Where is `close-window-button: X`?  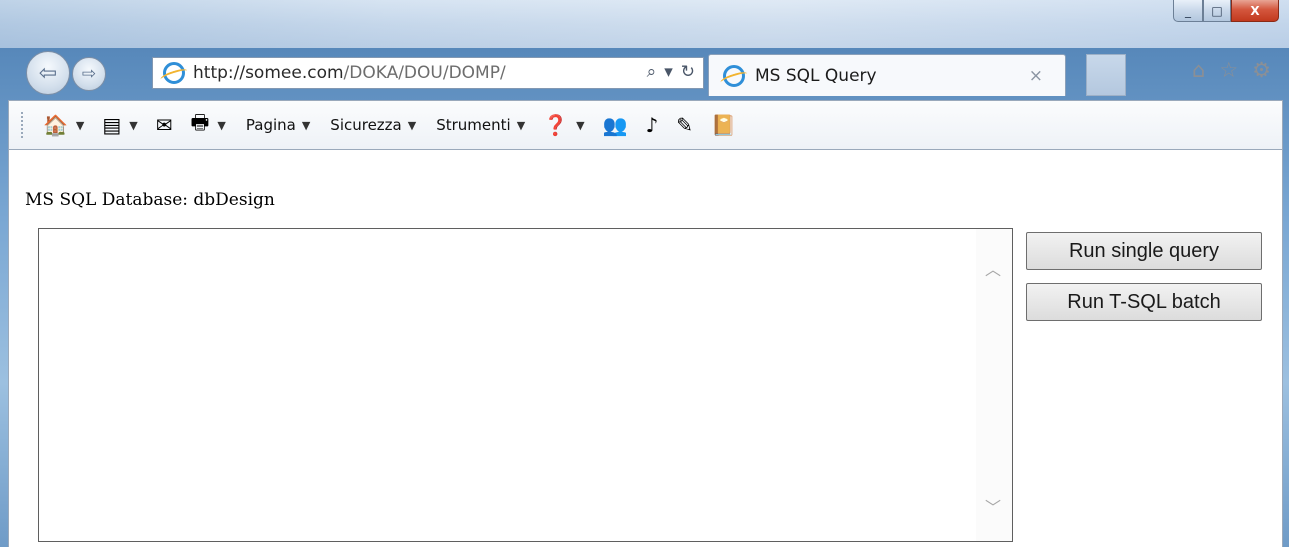 close-window-button: X is located at coordinates (1255, 11).